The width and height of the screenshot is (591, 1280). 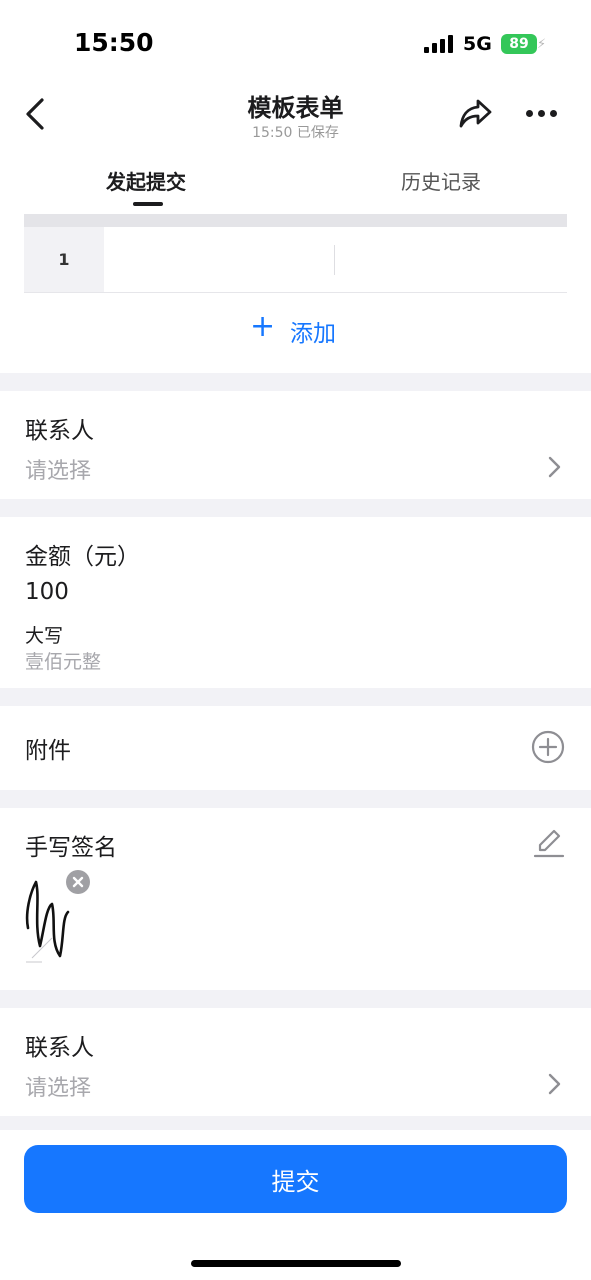 I want to click on tab-history: 历史记录, so click(x=441, y=180).